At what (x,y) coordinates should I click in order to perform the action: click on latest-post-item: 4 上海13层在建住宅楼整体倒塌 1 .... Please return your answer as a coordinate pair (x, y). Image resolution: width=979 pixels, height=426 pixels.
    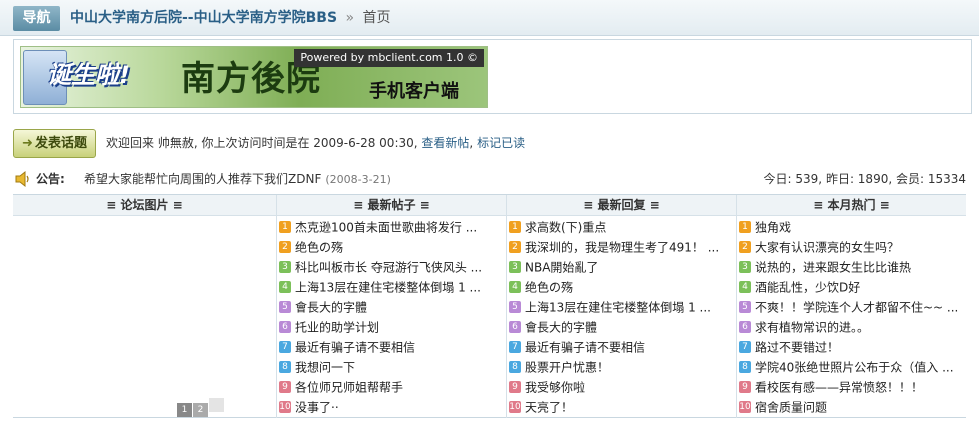
    Looking at the image, I should click on (391, 287).